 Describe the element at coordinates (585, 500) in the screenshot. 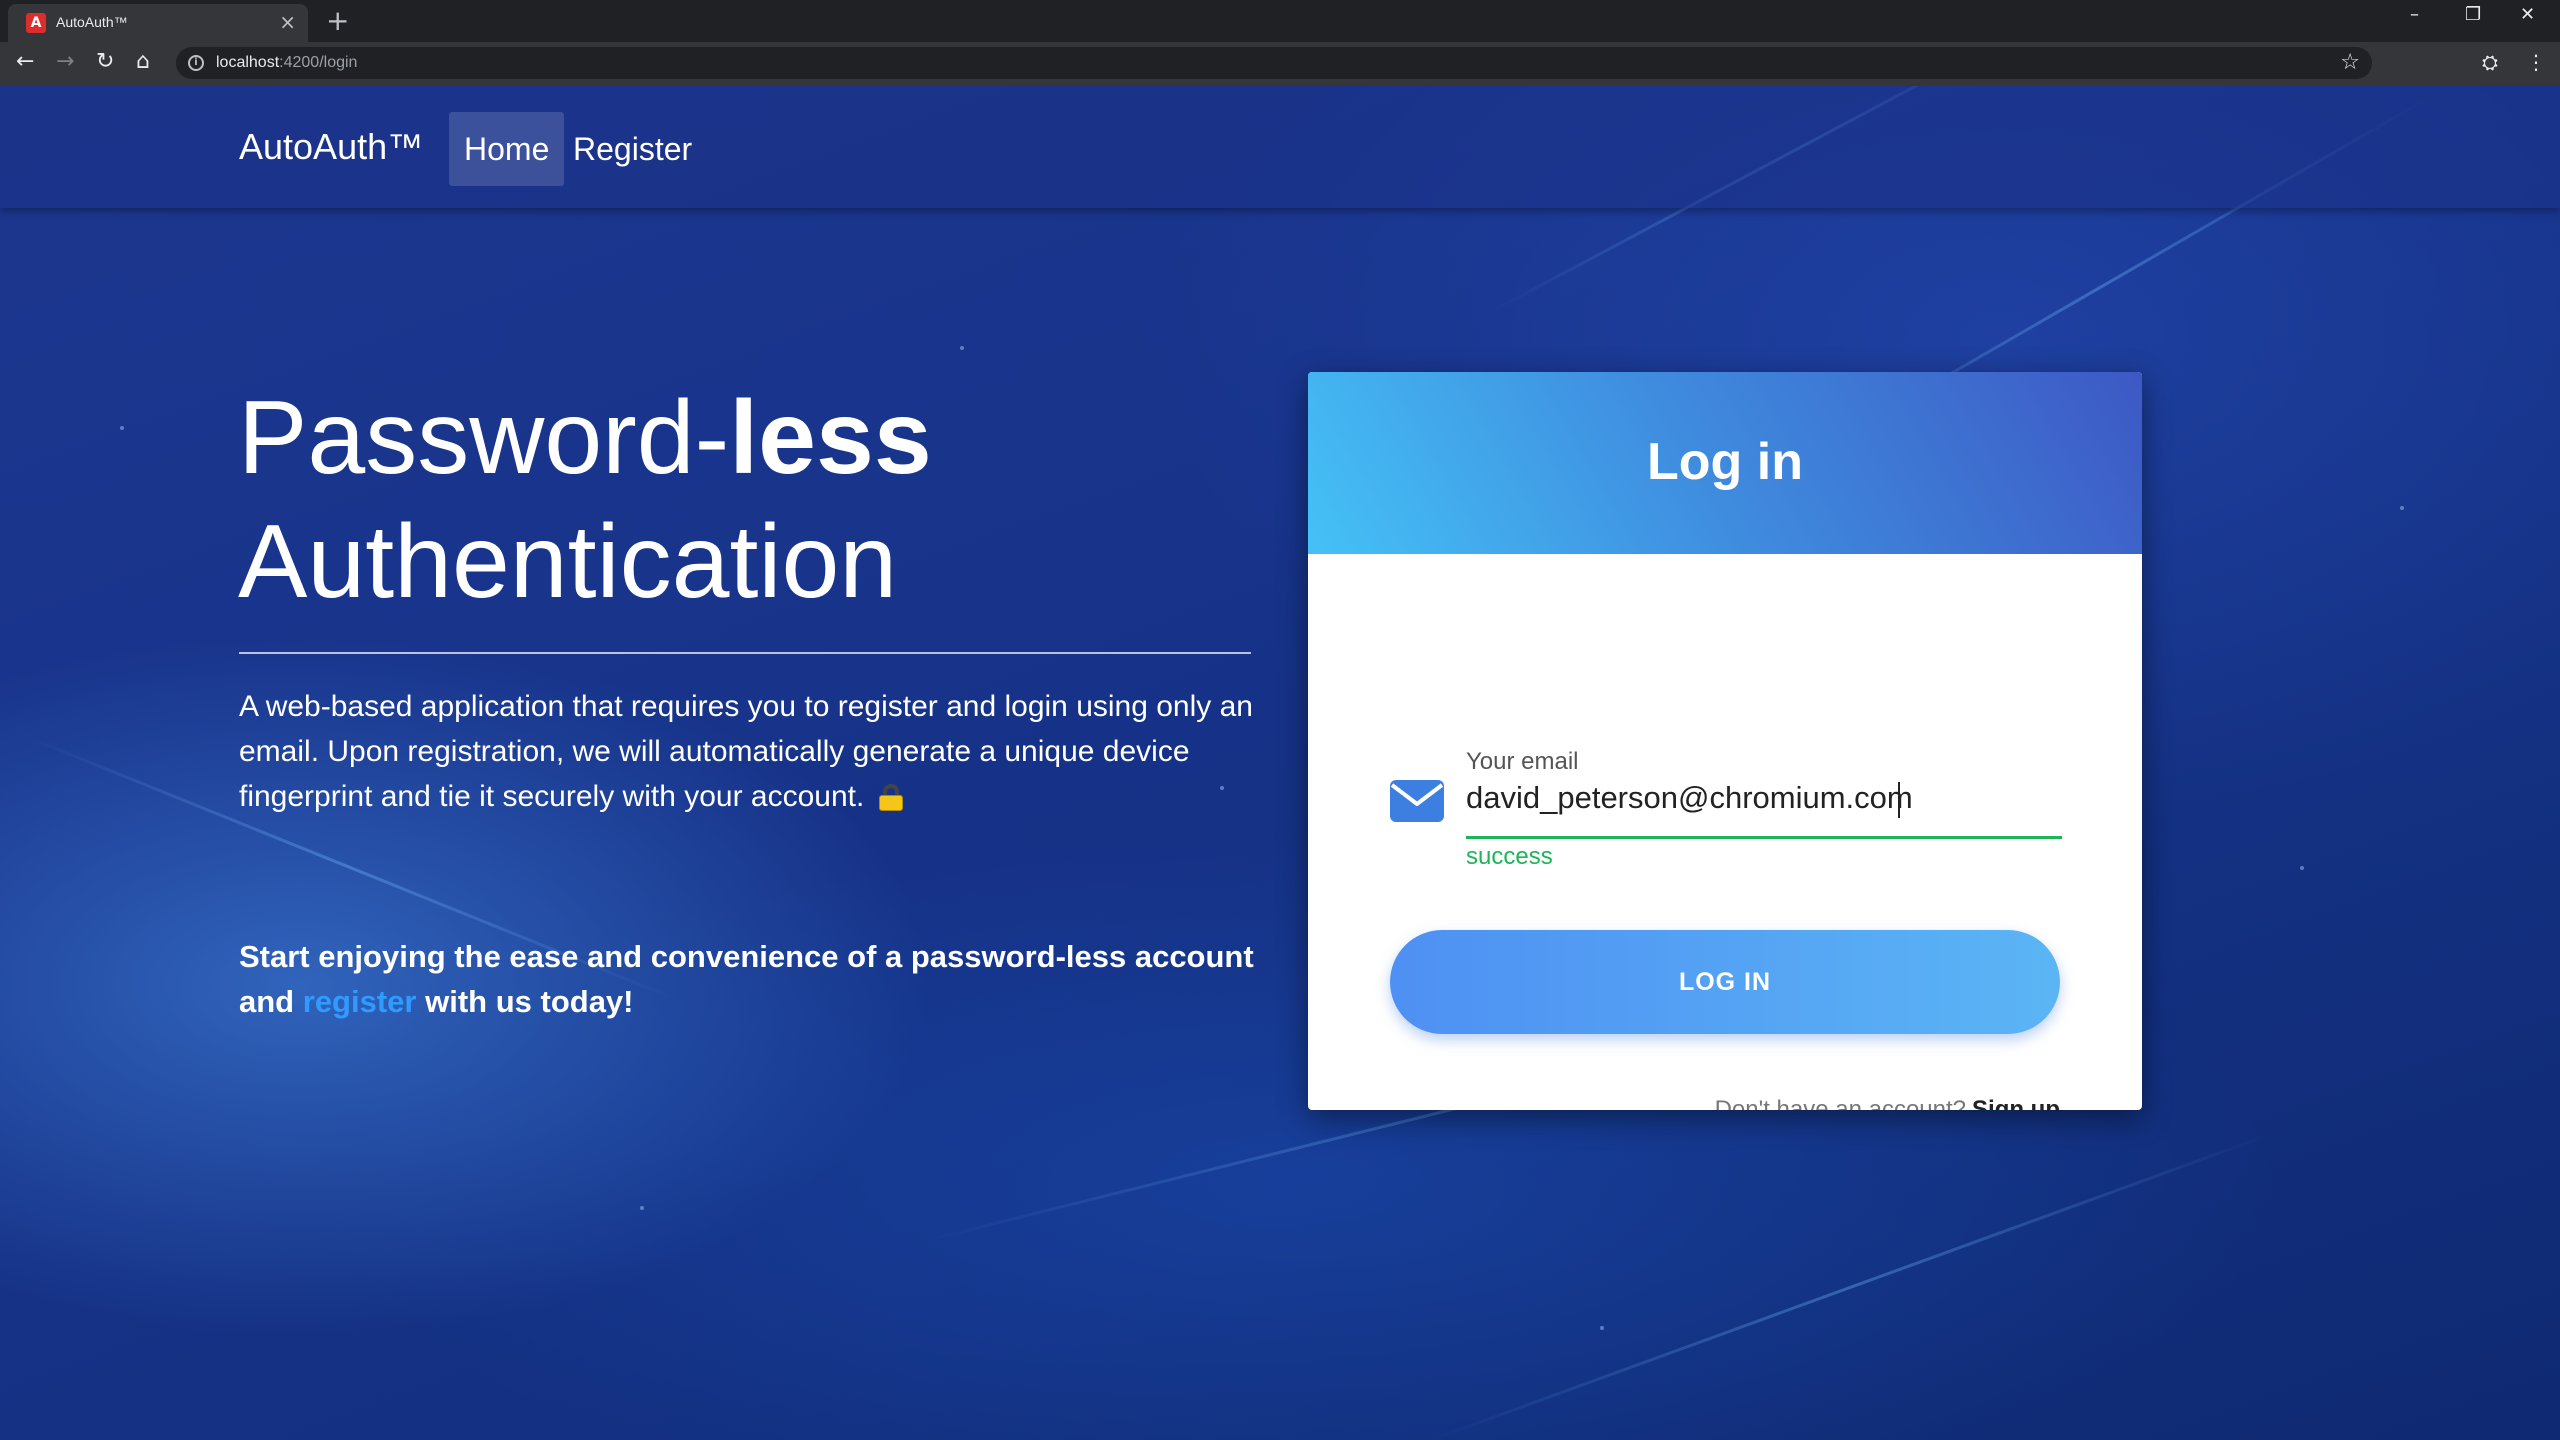

I see `hero-title: Password-less Authentication` at that location.